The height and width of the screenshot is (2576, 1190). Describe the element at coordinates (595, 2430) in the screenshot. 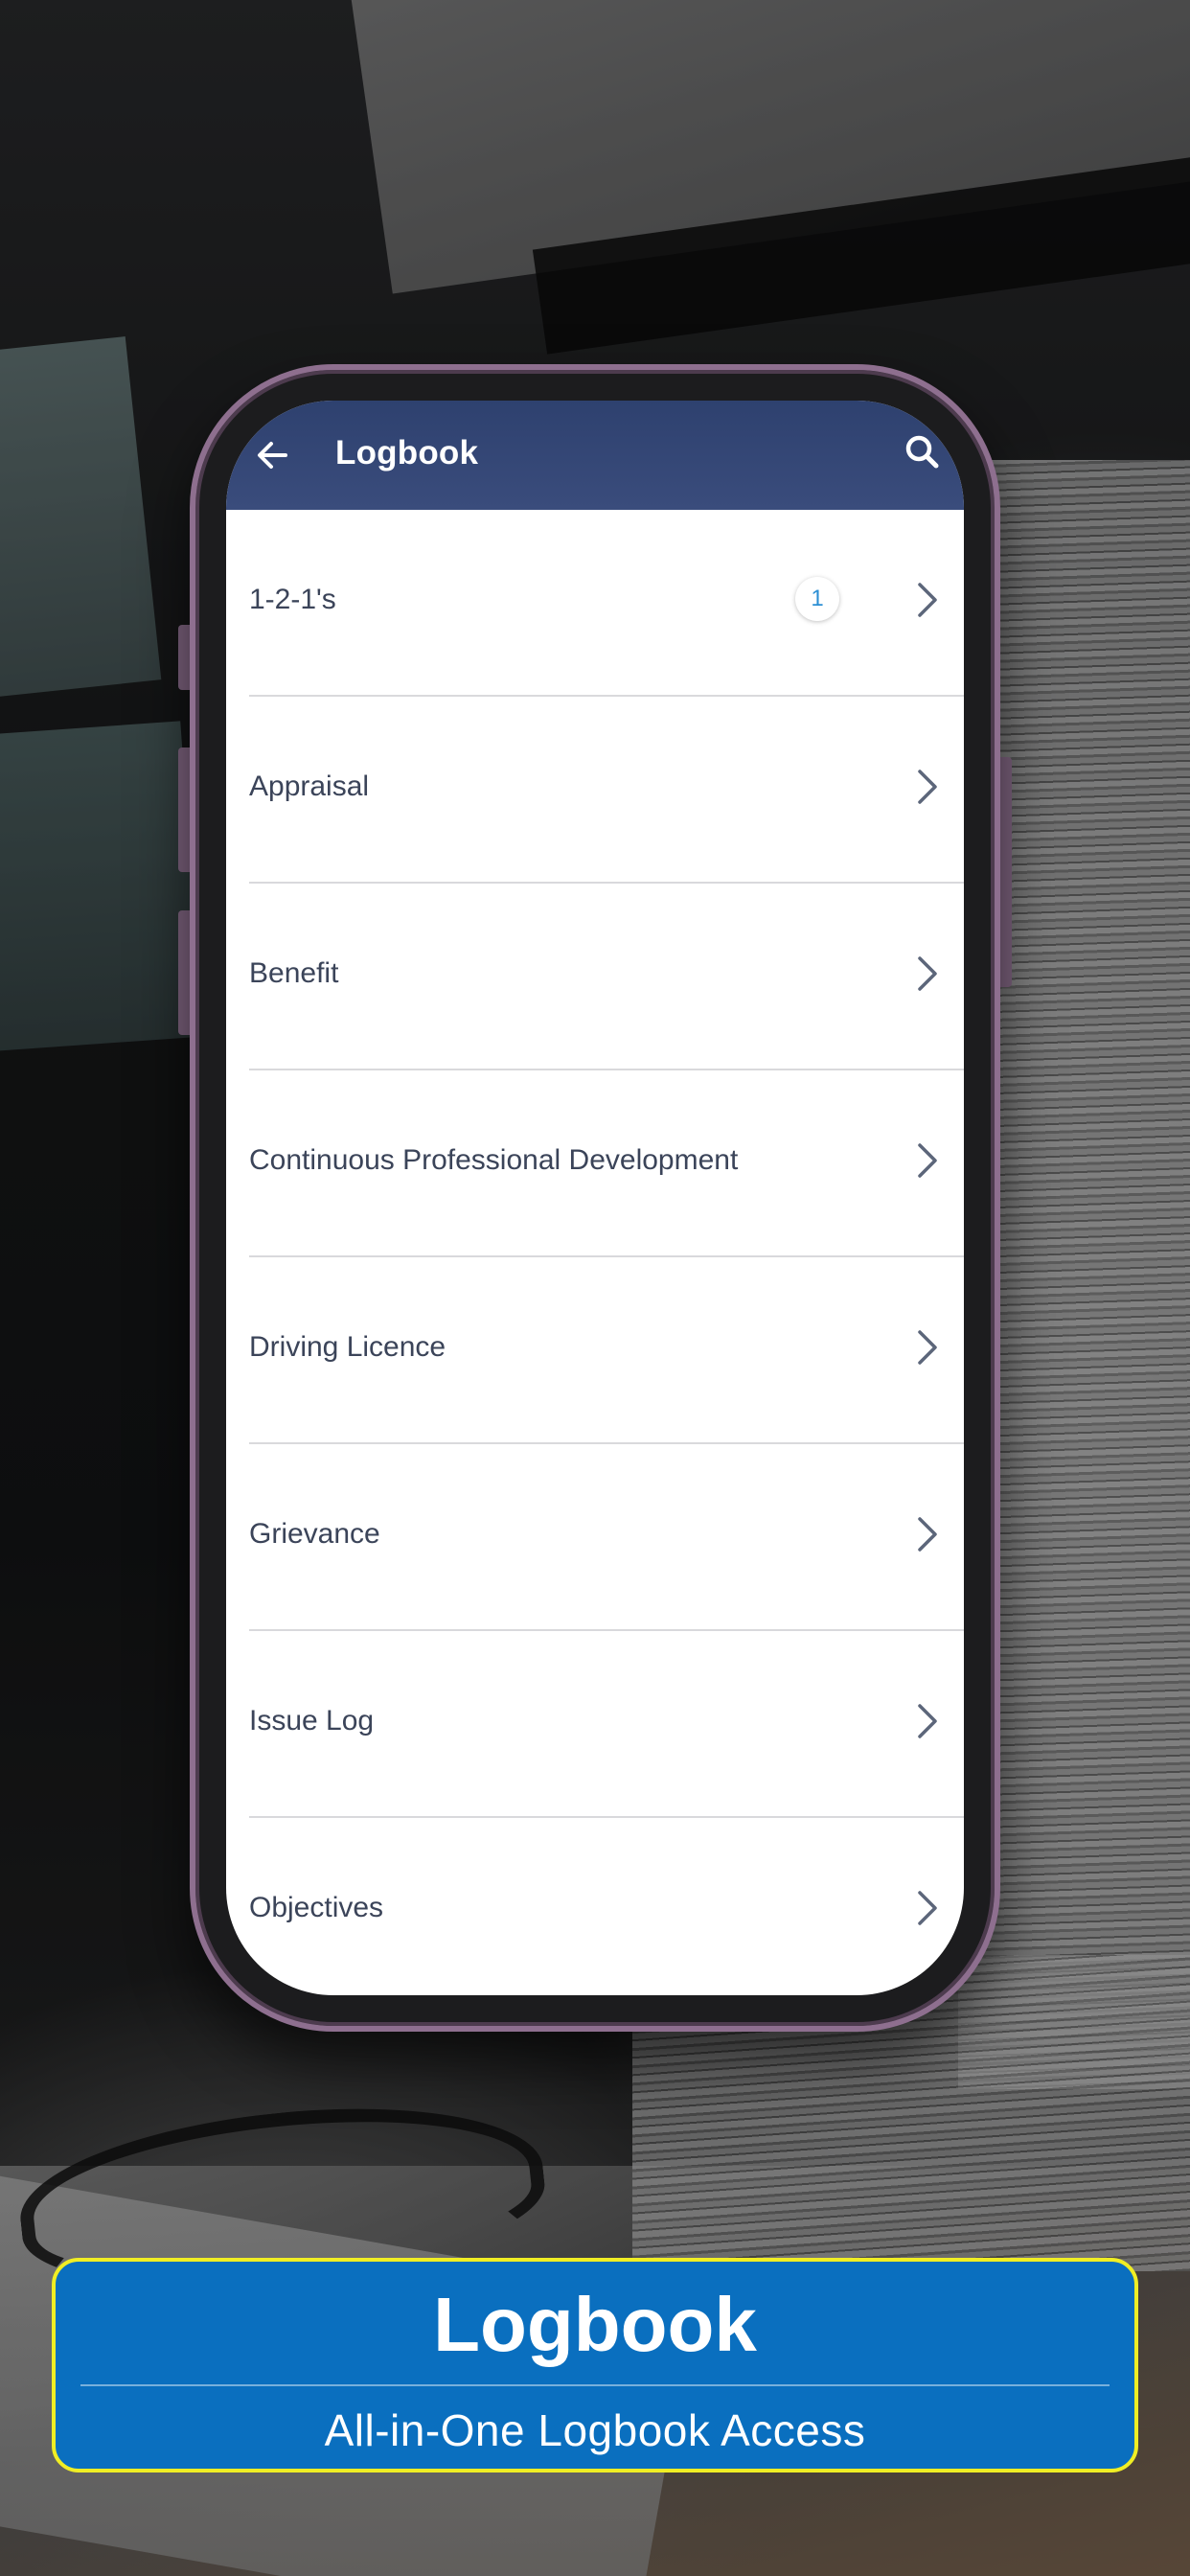

I see `banner-subtitle: All-in-One Logbook Access` at that location.